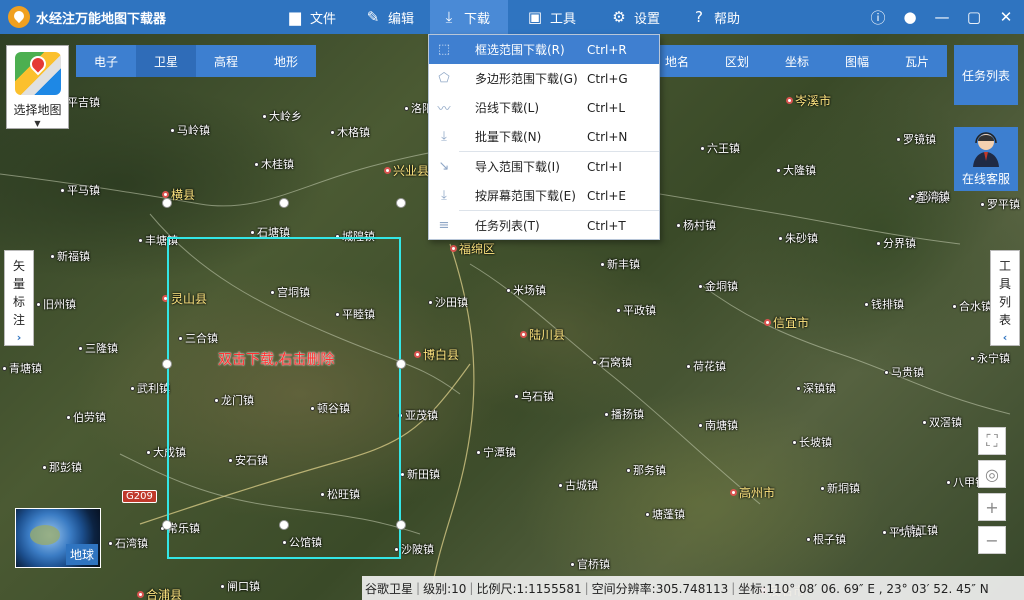 Image resolution: width=1024 pixels, height=600 pixels. I want to click on menu-item-label: 框选范围下载(R), so click(520, 50).